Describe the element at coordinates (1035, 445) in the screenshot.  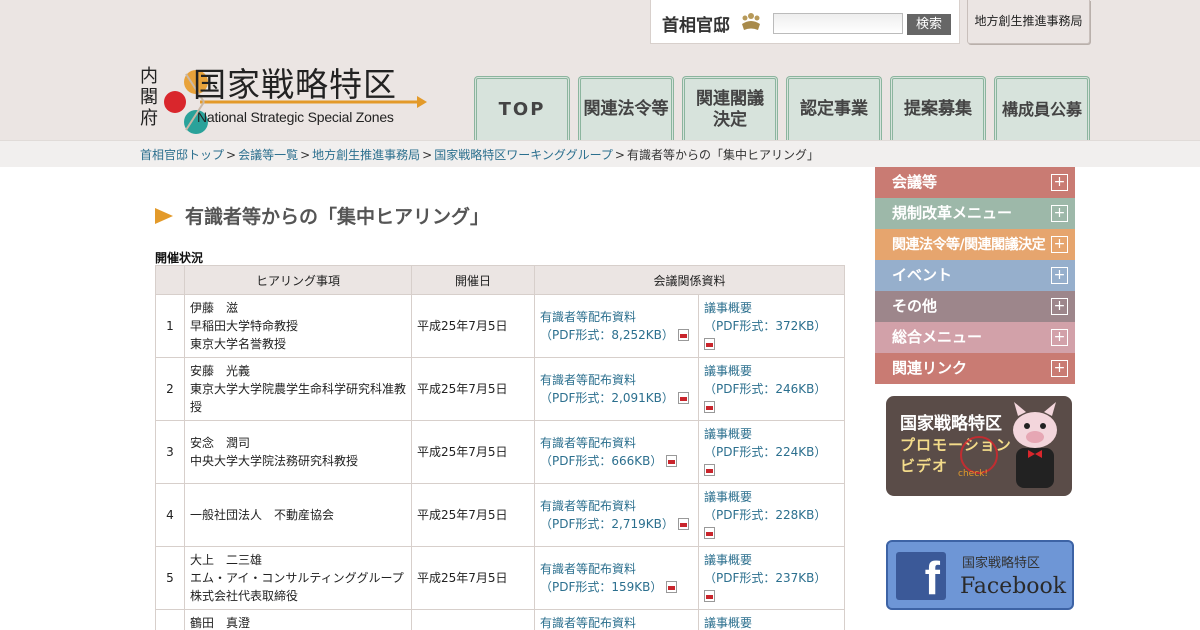
I see `mascot-character-icon` at that location.